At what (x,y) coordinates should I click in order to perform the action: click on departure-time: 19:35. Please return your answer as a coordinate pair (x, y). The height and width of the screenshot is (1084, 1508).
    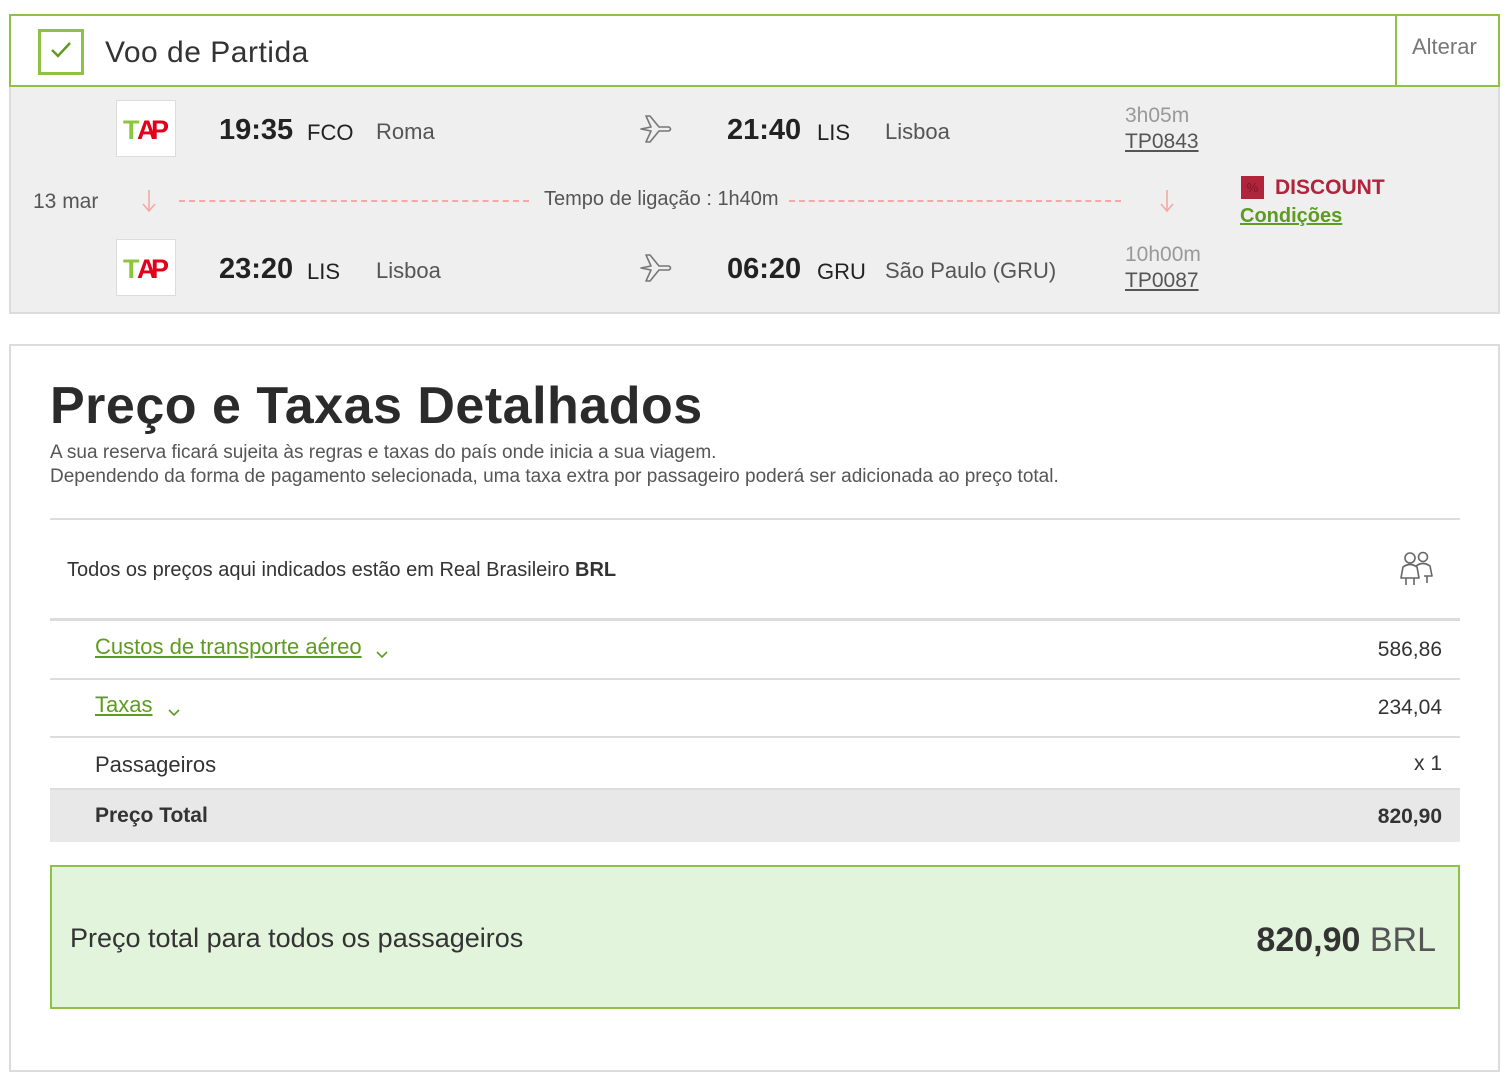
    Looking at the image, I should click on (256, 130).